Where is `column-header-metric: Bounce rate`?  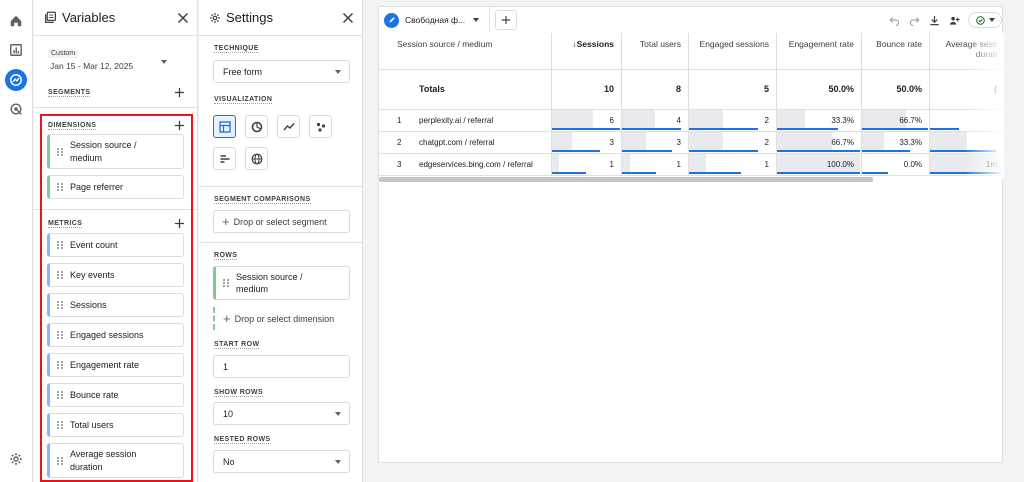 column-header-metric: Bounce rate is located at coordinates (895, 51).